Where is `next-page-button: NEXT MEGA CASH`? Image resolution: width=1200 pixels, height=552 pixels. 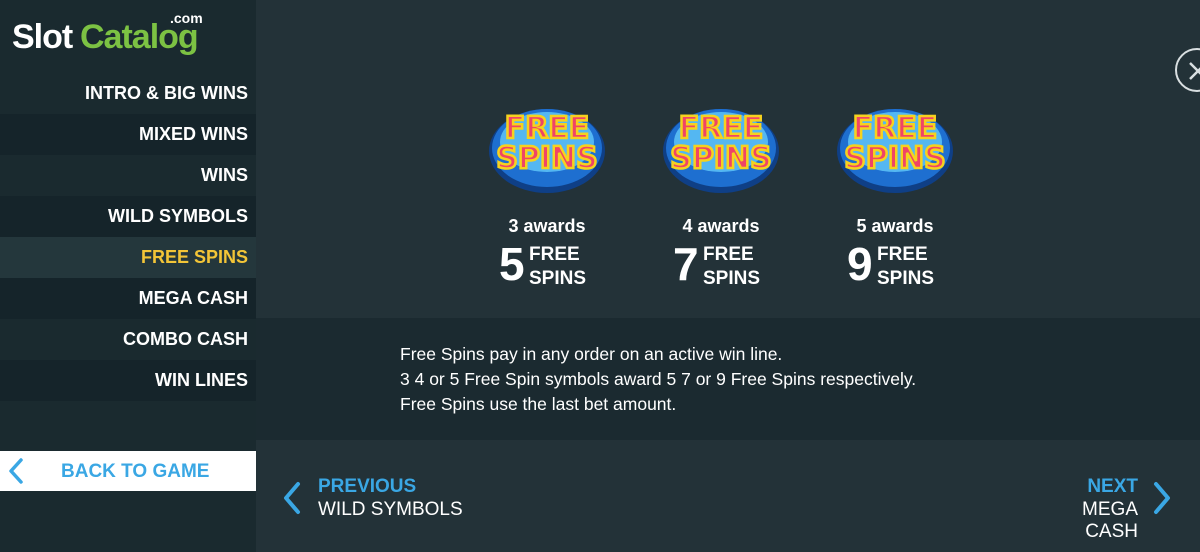 next-page-button: NEXT MEGA CASH is located at coordinates (1086, 509).